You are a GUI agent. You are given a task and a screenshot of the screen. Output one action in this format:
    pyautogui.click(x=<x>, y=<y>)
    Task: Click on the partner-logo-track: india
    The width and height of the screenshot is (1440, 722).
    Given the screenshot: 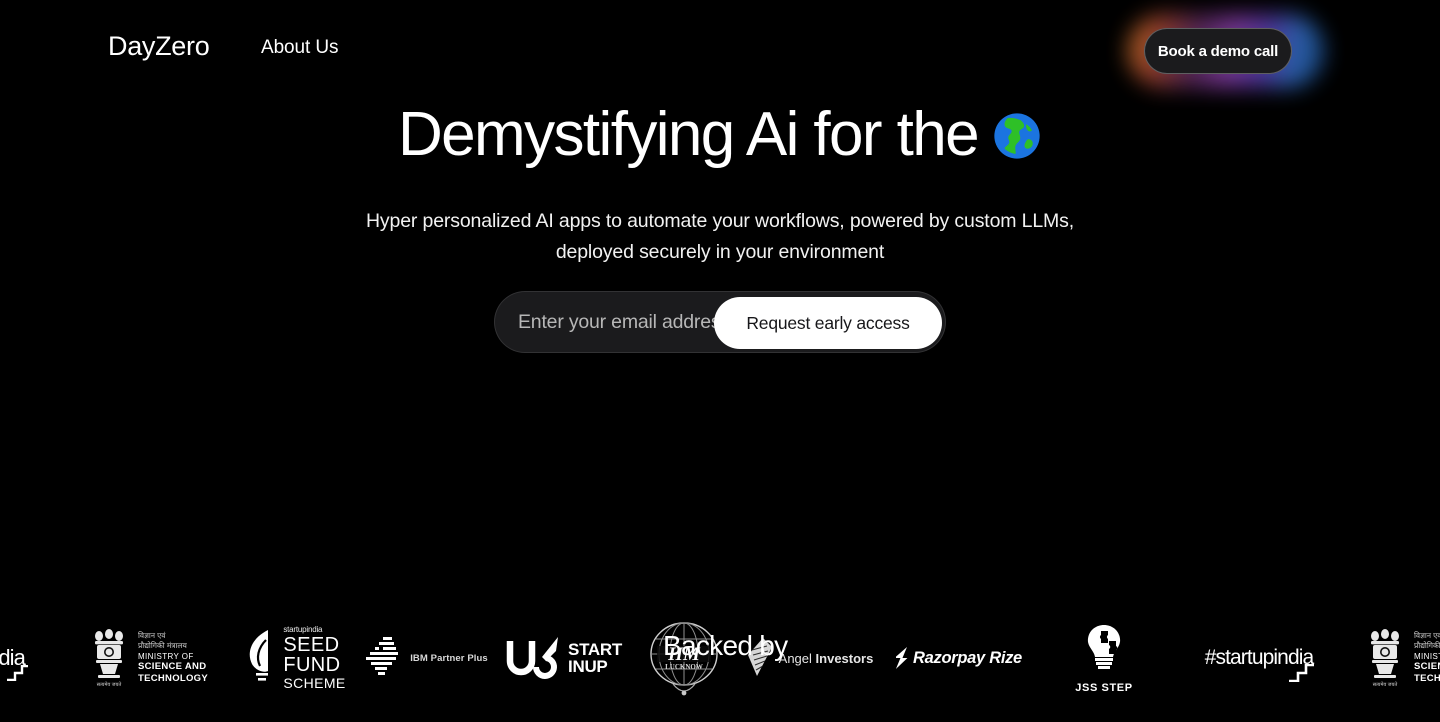 What is the action you would take?
    pyautogui.click(x=720, y=658)
    